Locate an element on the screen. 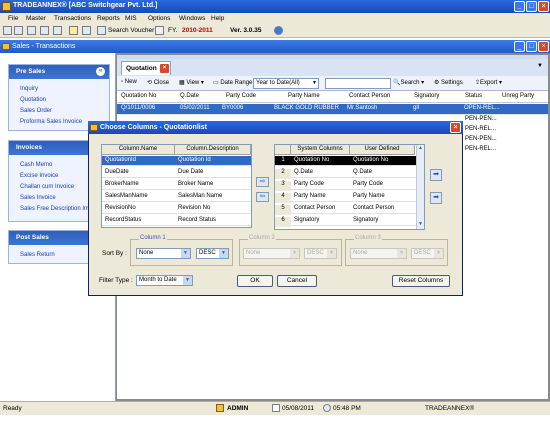 The image size is (550, 429). sort-order-select-3: DESC ▼ is located at coordinates (427, 253).